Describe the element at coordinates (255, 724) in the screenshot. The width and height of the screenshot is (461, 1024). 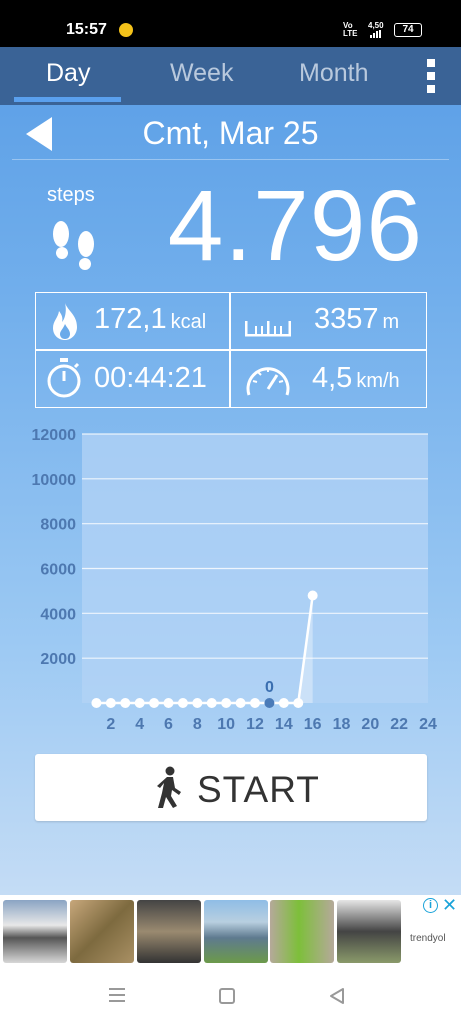
I see `chart-x-tick-label: 12` at that location.